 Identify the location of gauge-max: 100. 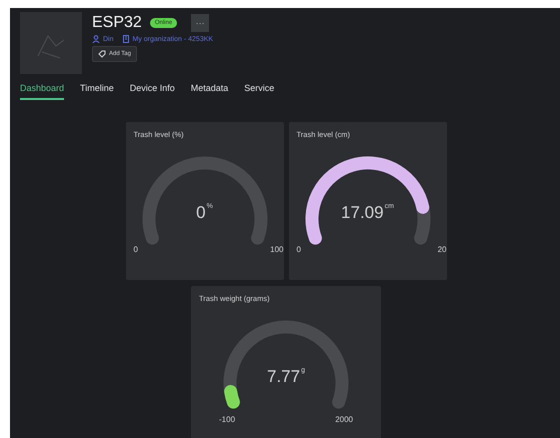
(277, 249).